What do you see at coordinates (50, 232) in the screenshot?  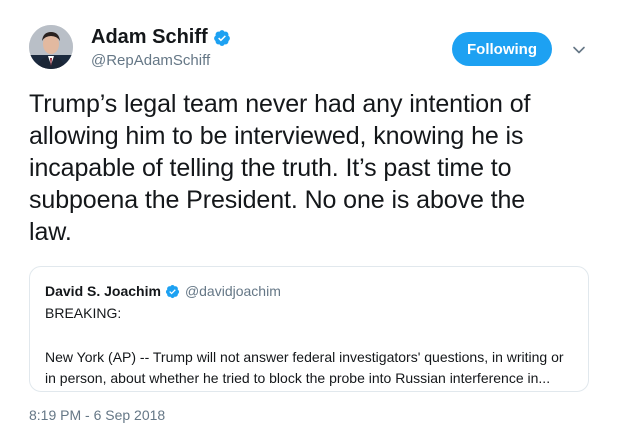 I see `tweet-text-line: law.` at bounding box center [50, 232].